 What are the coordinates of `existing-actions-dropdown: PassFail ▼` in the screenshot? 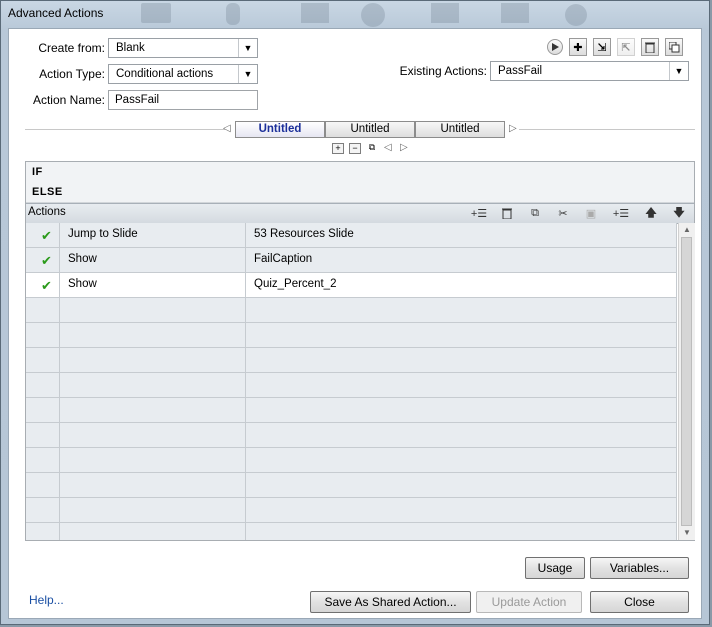 It's located at (589, 71).